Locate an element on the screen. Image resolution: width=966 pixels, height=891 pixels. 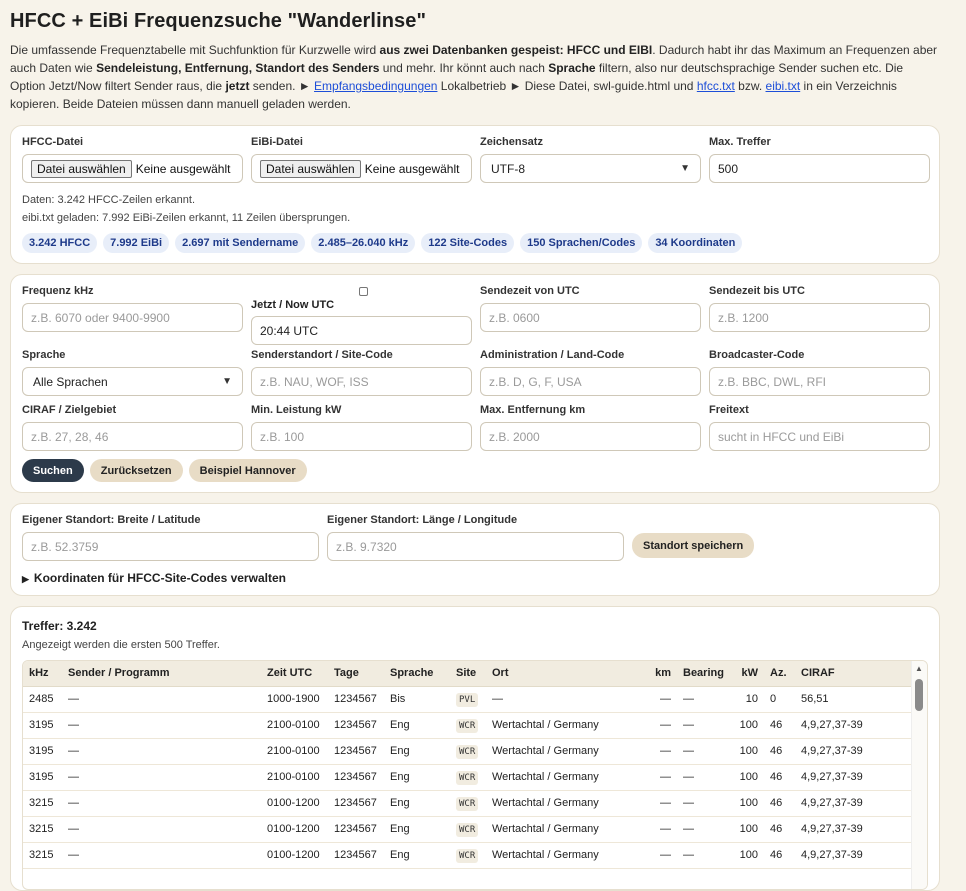
hfcc-choose-file-button: Datei auswählen is located at coordinates (81, 168).